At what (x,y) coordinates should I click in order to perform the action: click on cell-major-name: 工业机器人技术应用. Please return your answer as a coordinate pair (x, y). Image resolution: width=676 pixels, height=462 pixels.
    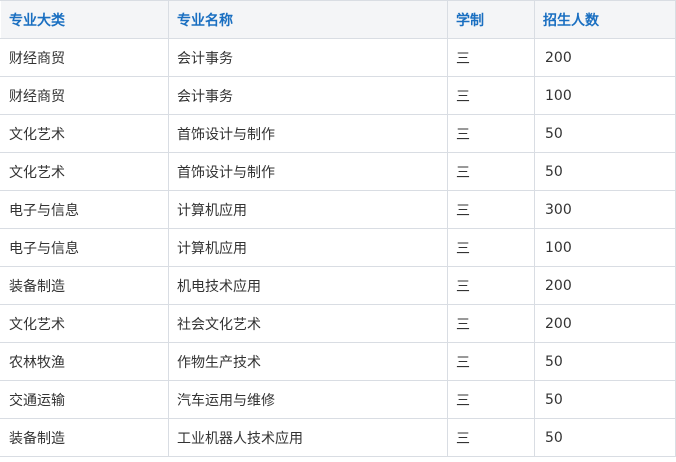
    Looking at the image, I should click on (308, 437).